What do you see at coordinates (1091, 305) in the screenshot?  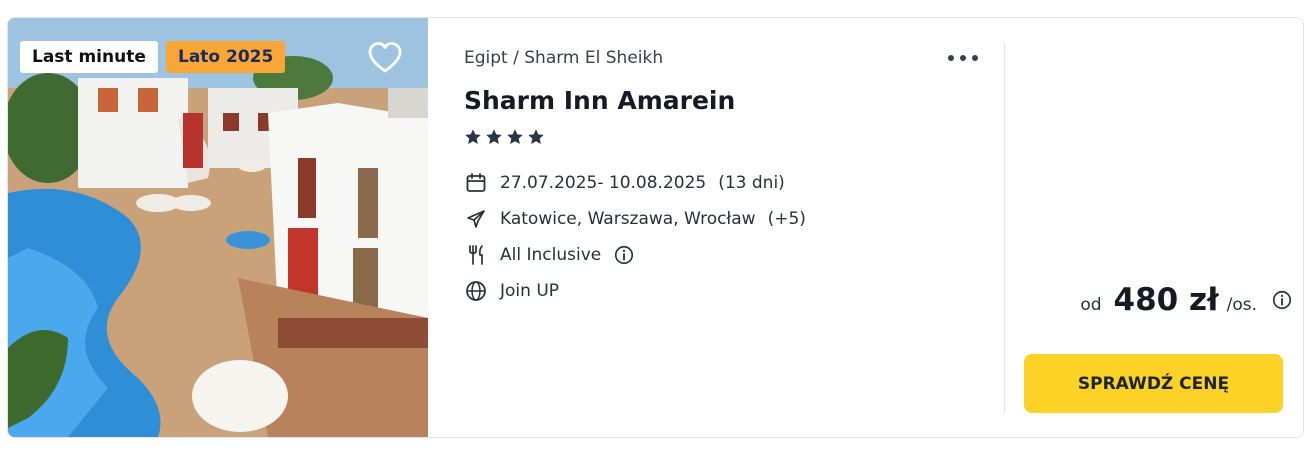 I see `price-prefix: od` at bounding box center [1091, 305].